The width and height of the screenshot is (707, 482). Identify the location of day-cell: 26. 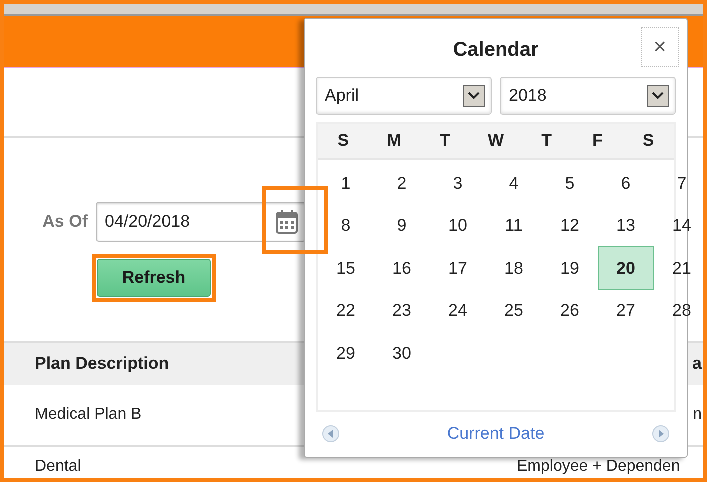
(570, 310).